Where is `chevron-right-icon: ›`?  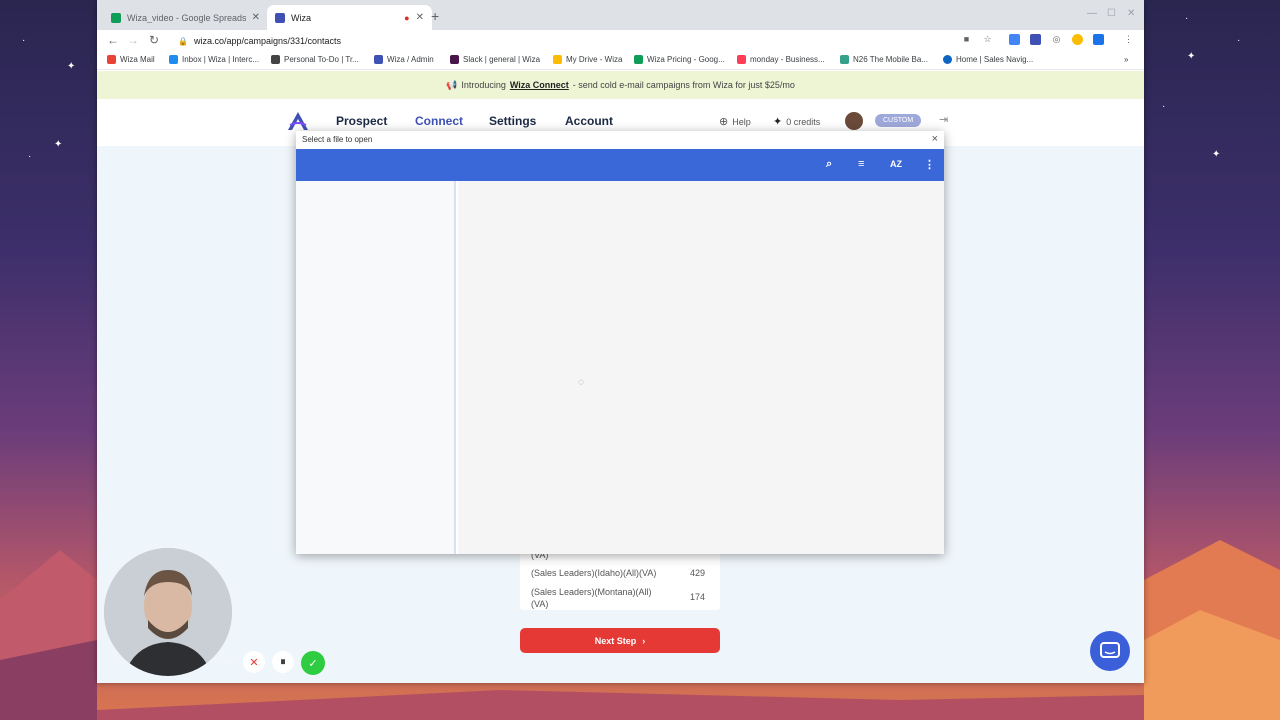 chevron-right-icon: › is located at coordinates (644, 640).